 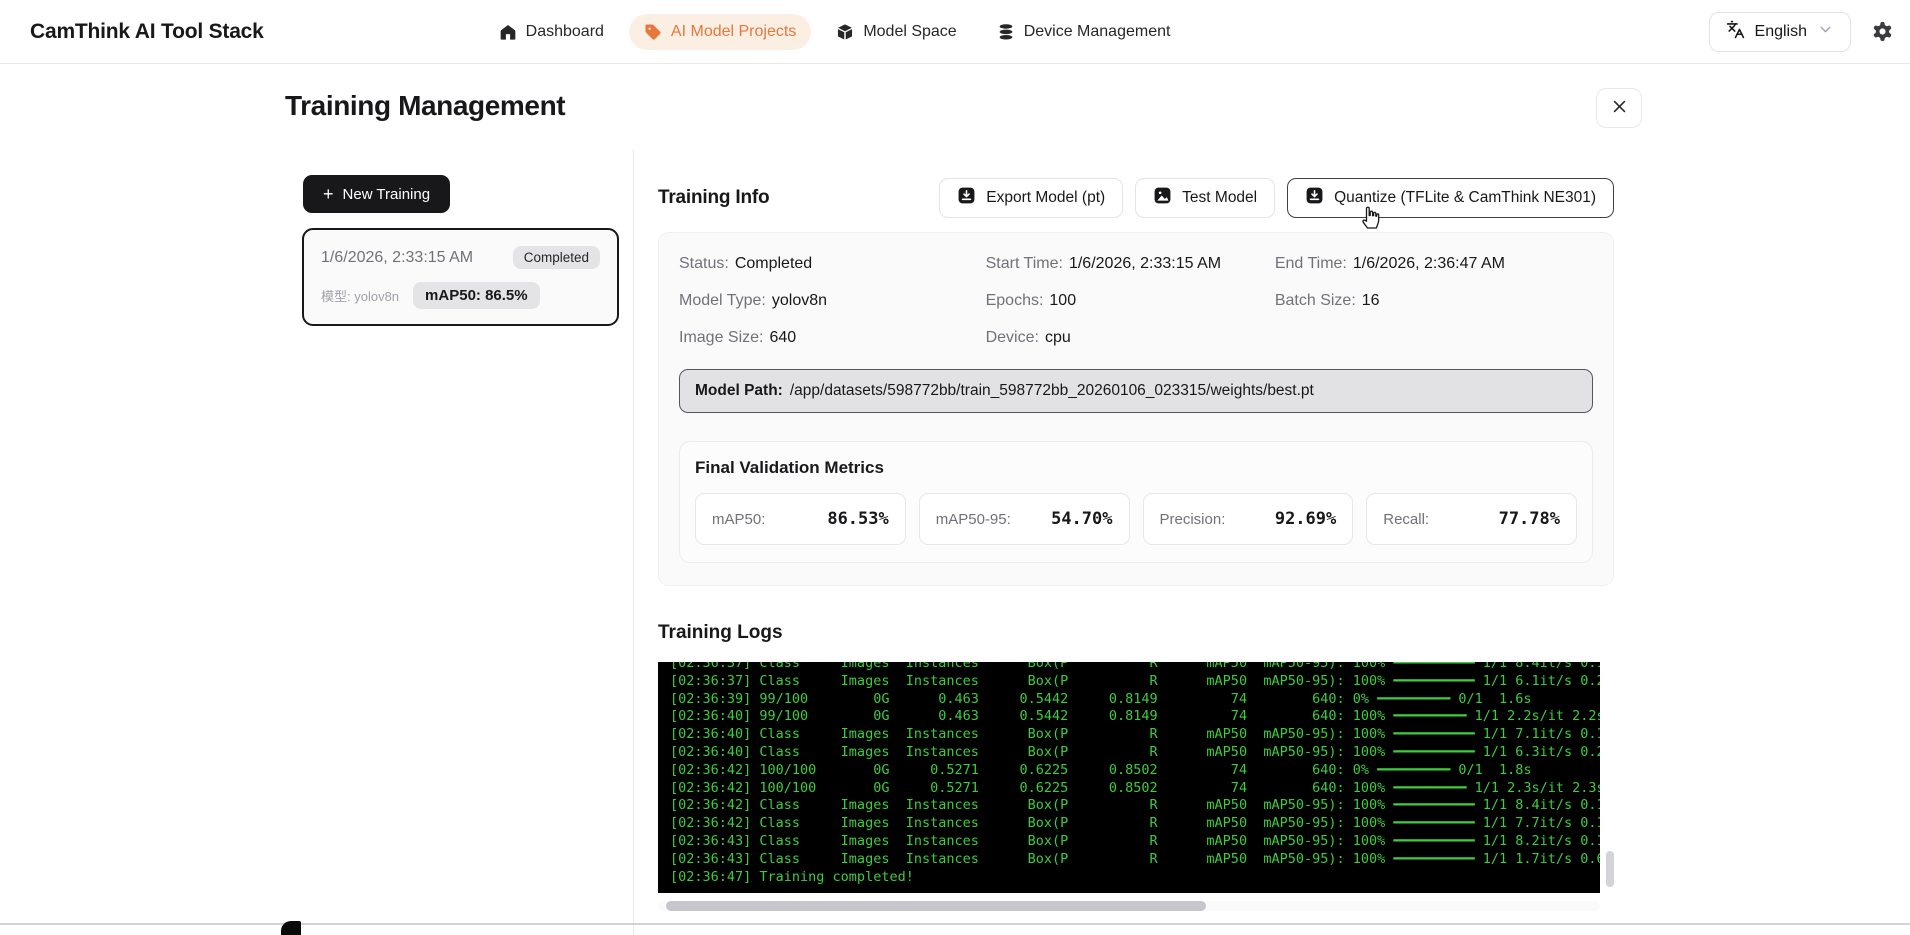 I want to click on nav-item-dashboard: Dashboard, so click(x=551, y=32).